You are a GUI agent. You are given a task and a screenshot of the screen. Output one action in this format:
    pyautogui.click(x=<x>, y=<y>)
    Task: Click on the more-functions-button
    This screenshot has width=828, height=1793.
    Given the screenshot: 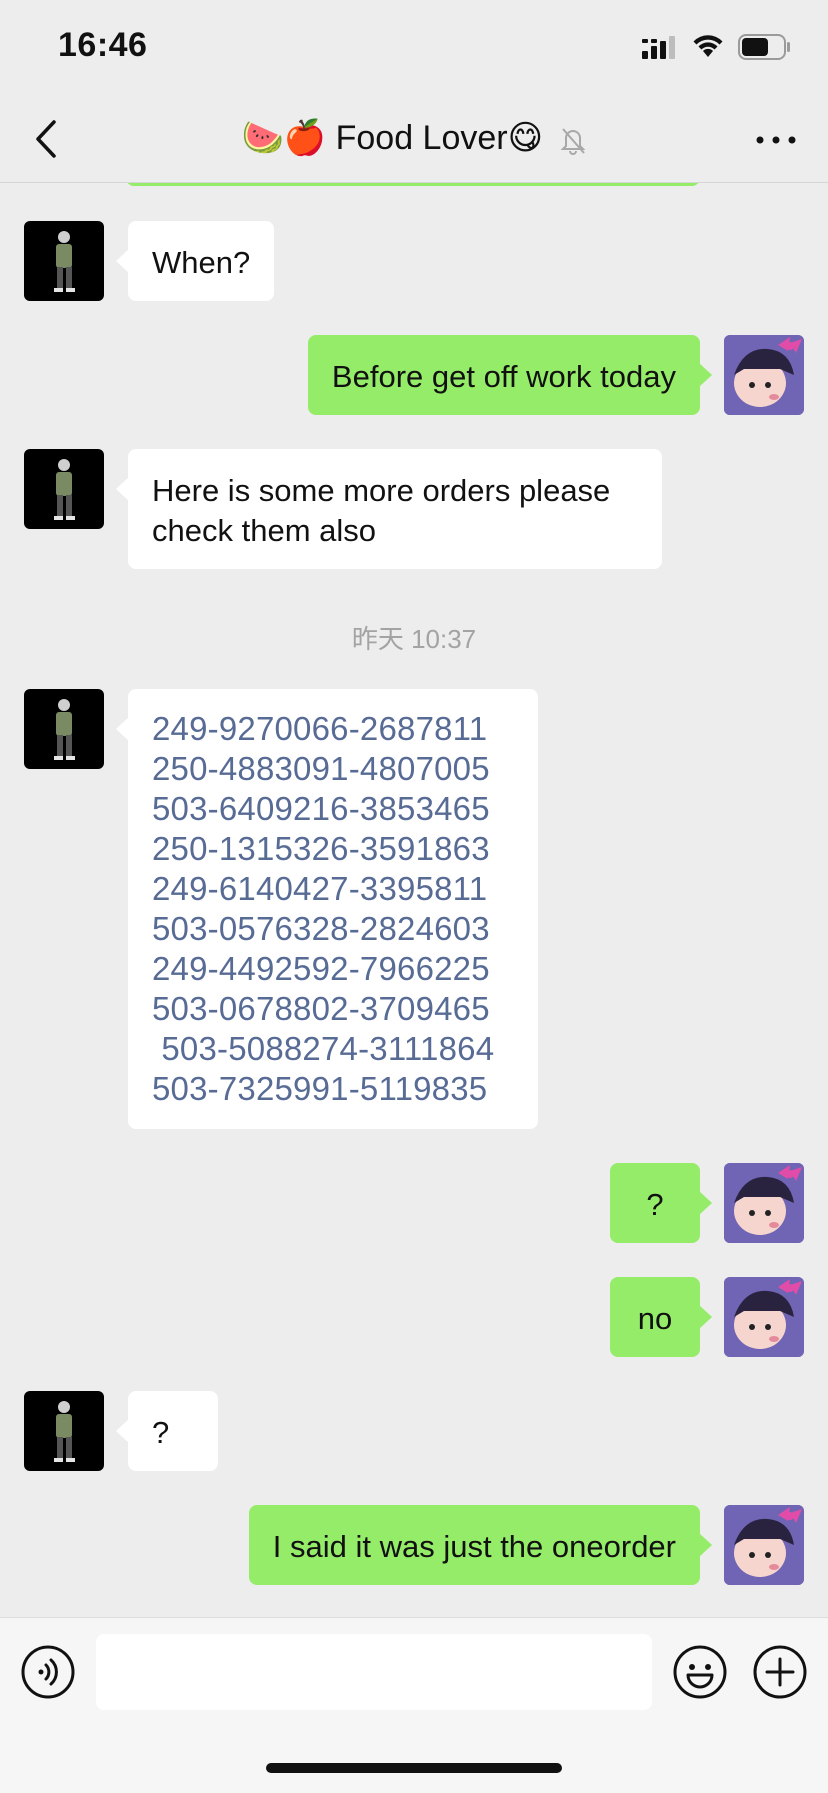 What is the action you would take?
    pyautogui.click(x=780, y=1672)
    